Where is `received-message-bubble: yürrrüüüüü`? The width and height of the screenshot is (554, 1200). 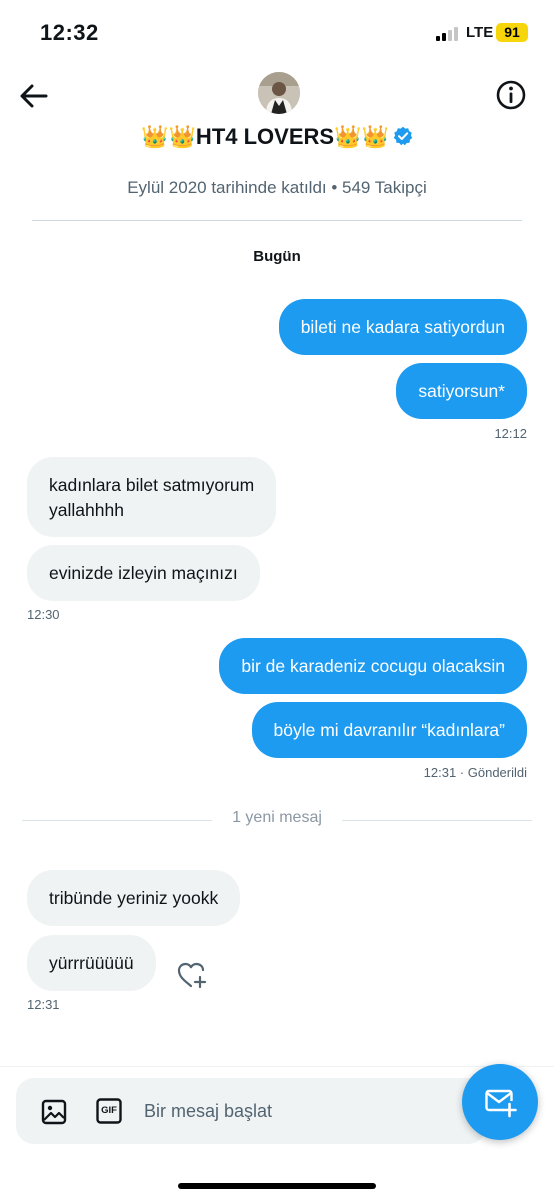
received-message-bubble: yürrrüüüüü is located at coordinates (91, 963).